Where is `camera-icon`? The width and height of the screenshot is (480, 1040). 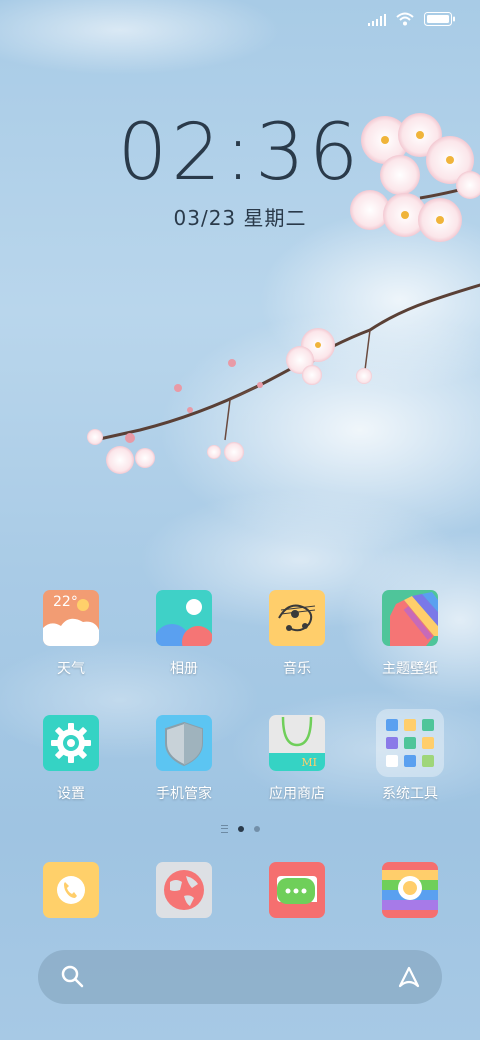
camera-icon is located at coordinates (410, 890).